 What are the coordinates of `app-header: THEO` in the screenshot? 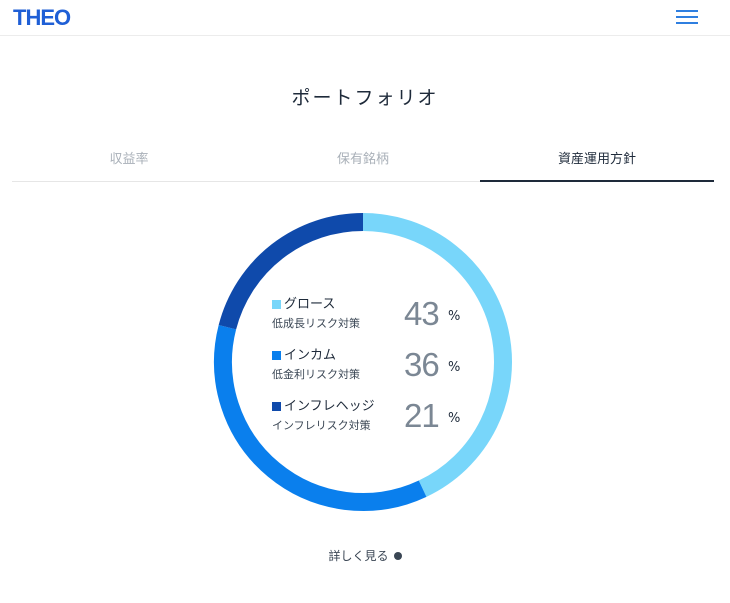 It's located at (365, 18).